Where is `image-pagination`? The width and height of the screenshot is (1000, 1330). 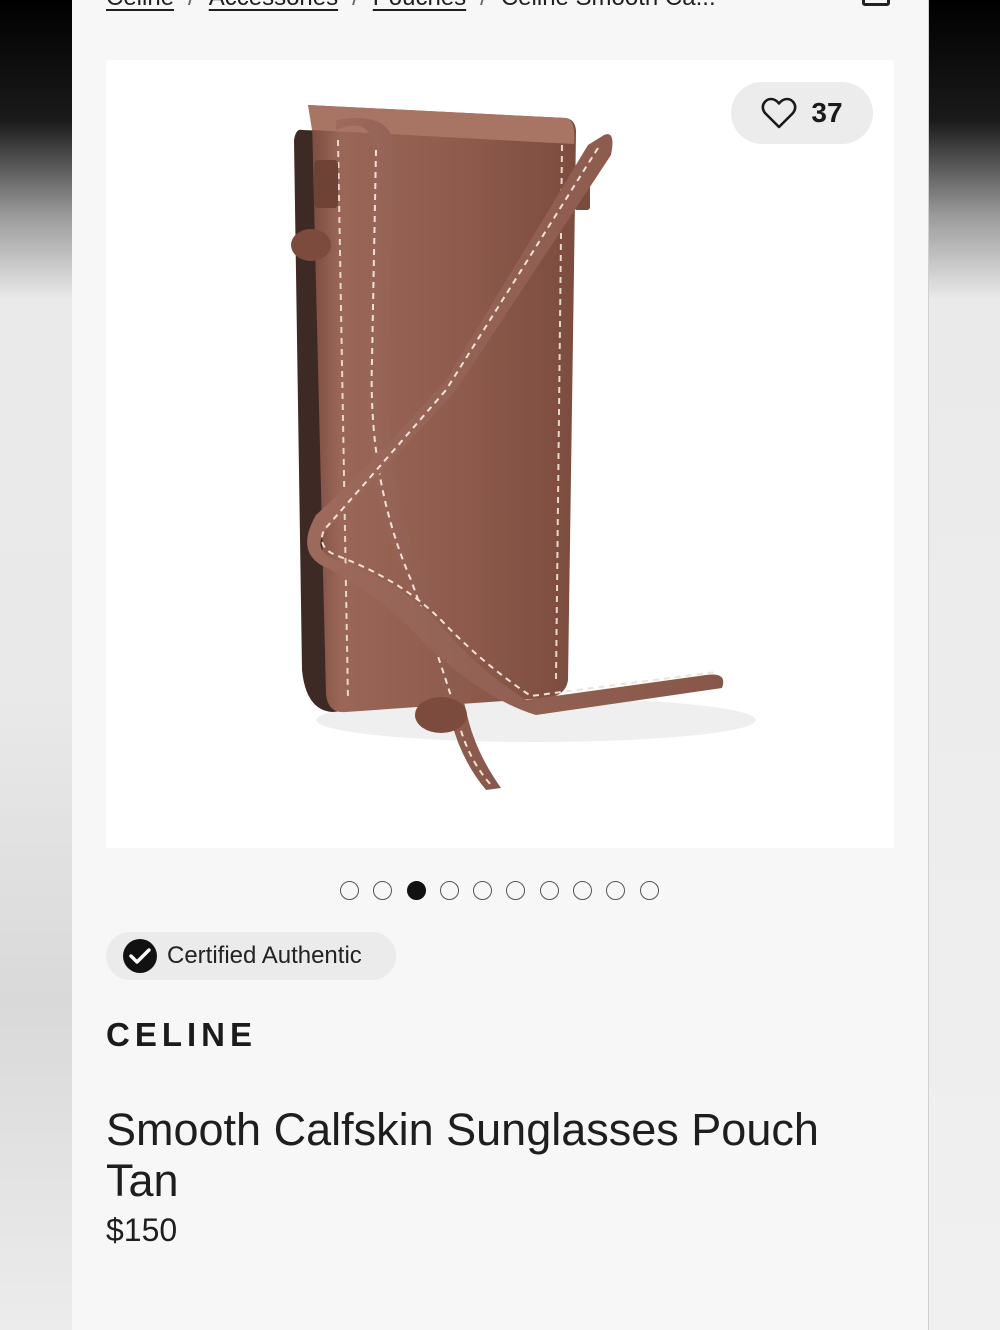 image-pagination is located at coordinates (506, 893).